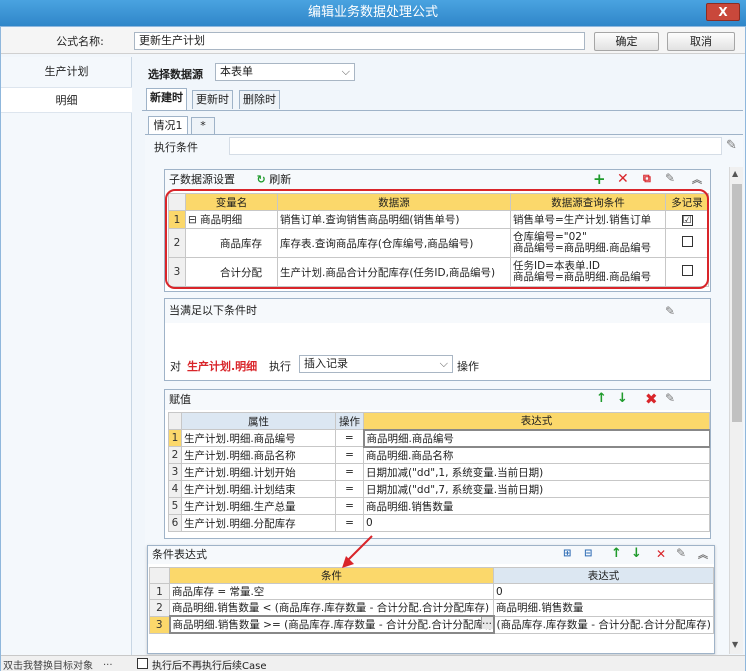 Image resolution: width=746 pixels, height=672 pixels. Describe the element at coordinates (209, 666) in the screenshot. I see `stop-after-label: 执行后不再执行后续Case` at that location.